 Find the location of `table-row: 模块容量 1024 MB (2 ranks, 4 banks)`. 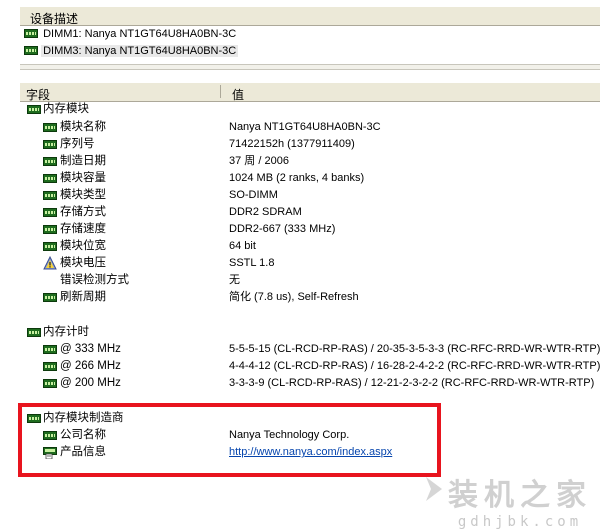

table-row: 模块容量 1024 MB (2 ranks, 4 banks) is located at coordinates (300, 178).